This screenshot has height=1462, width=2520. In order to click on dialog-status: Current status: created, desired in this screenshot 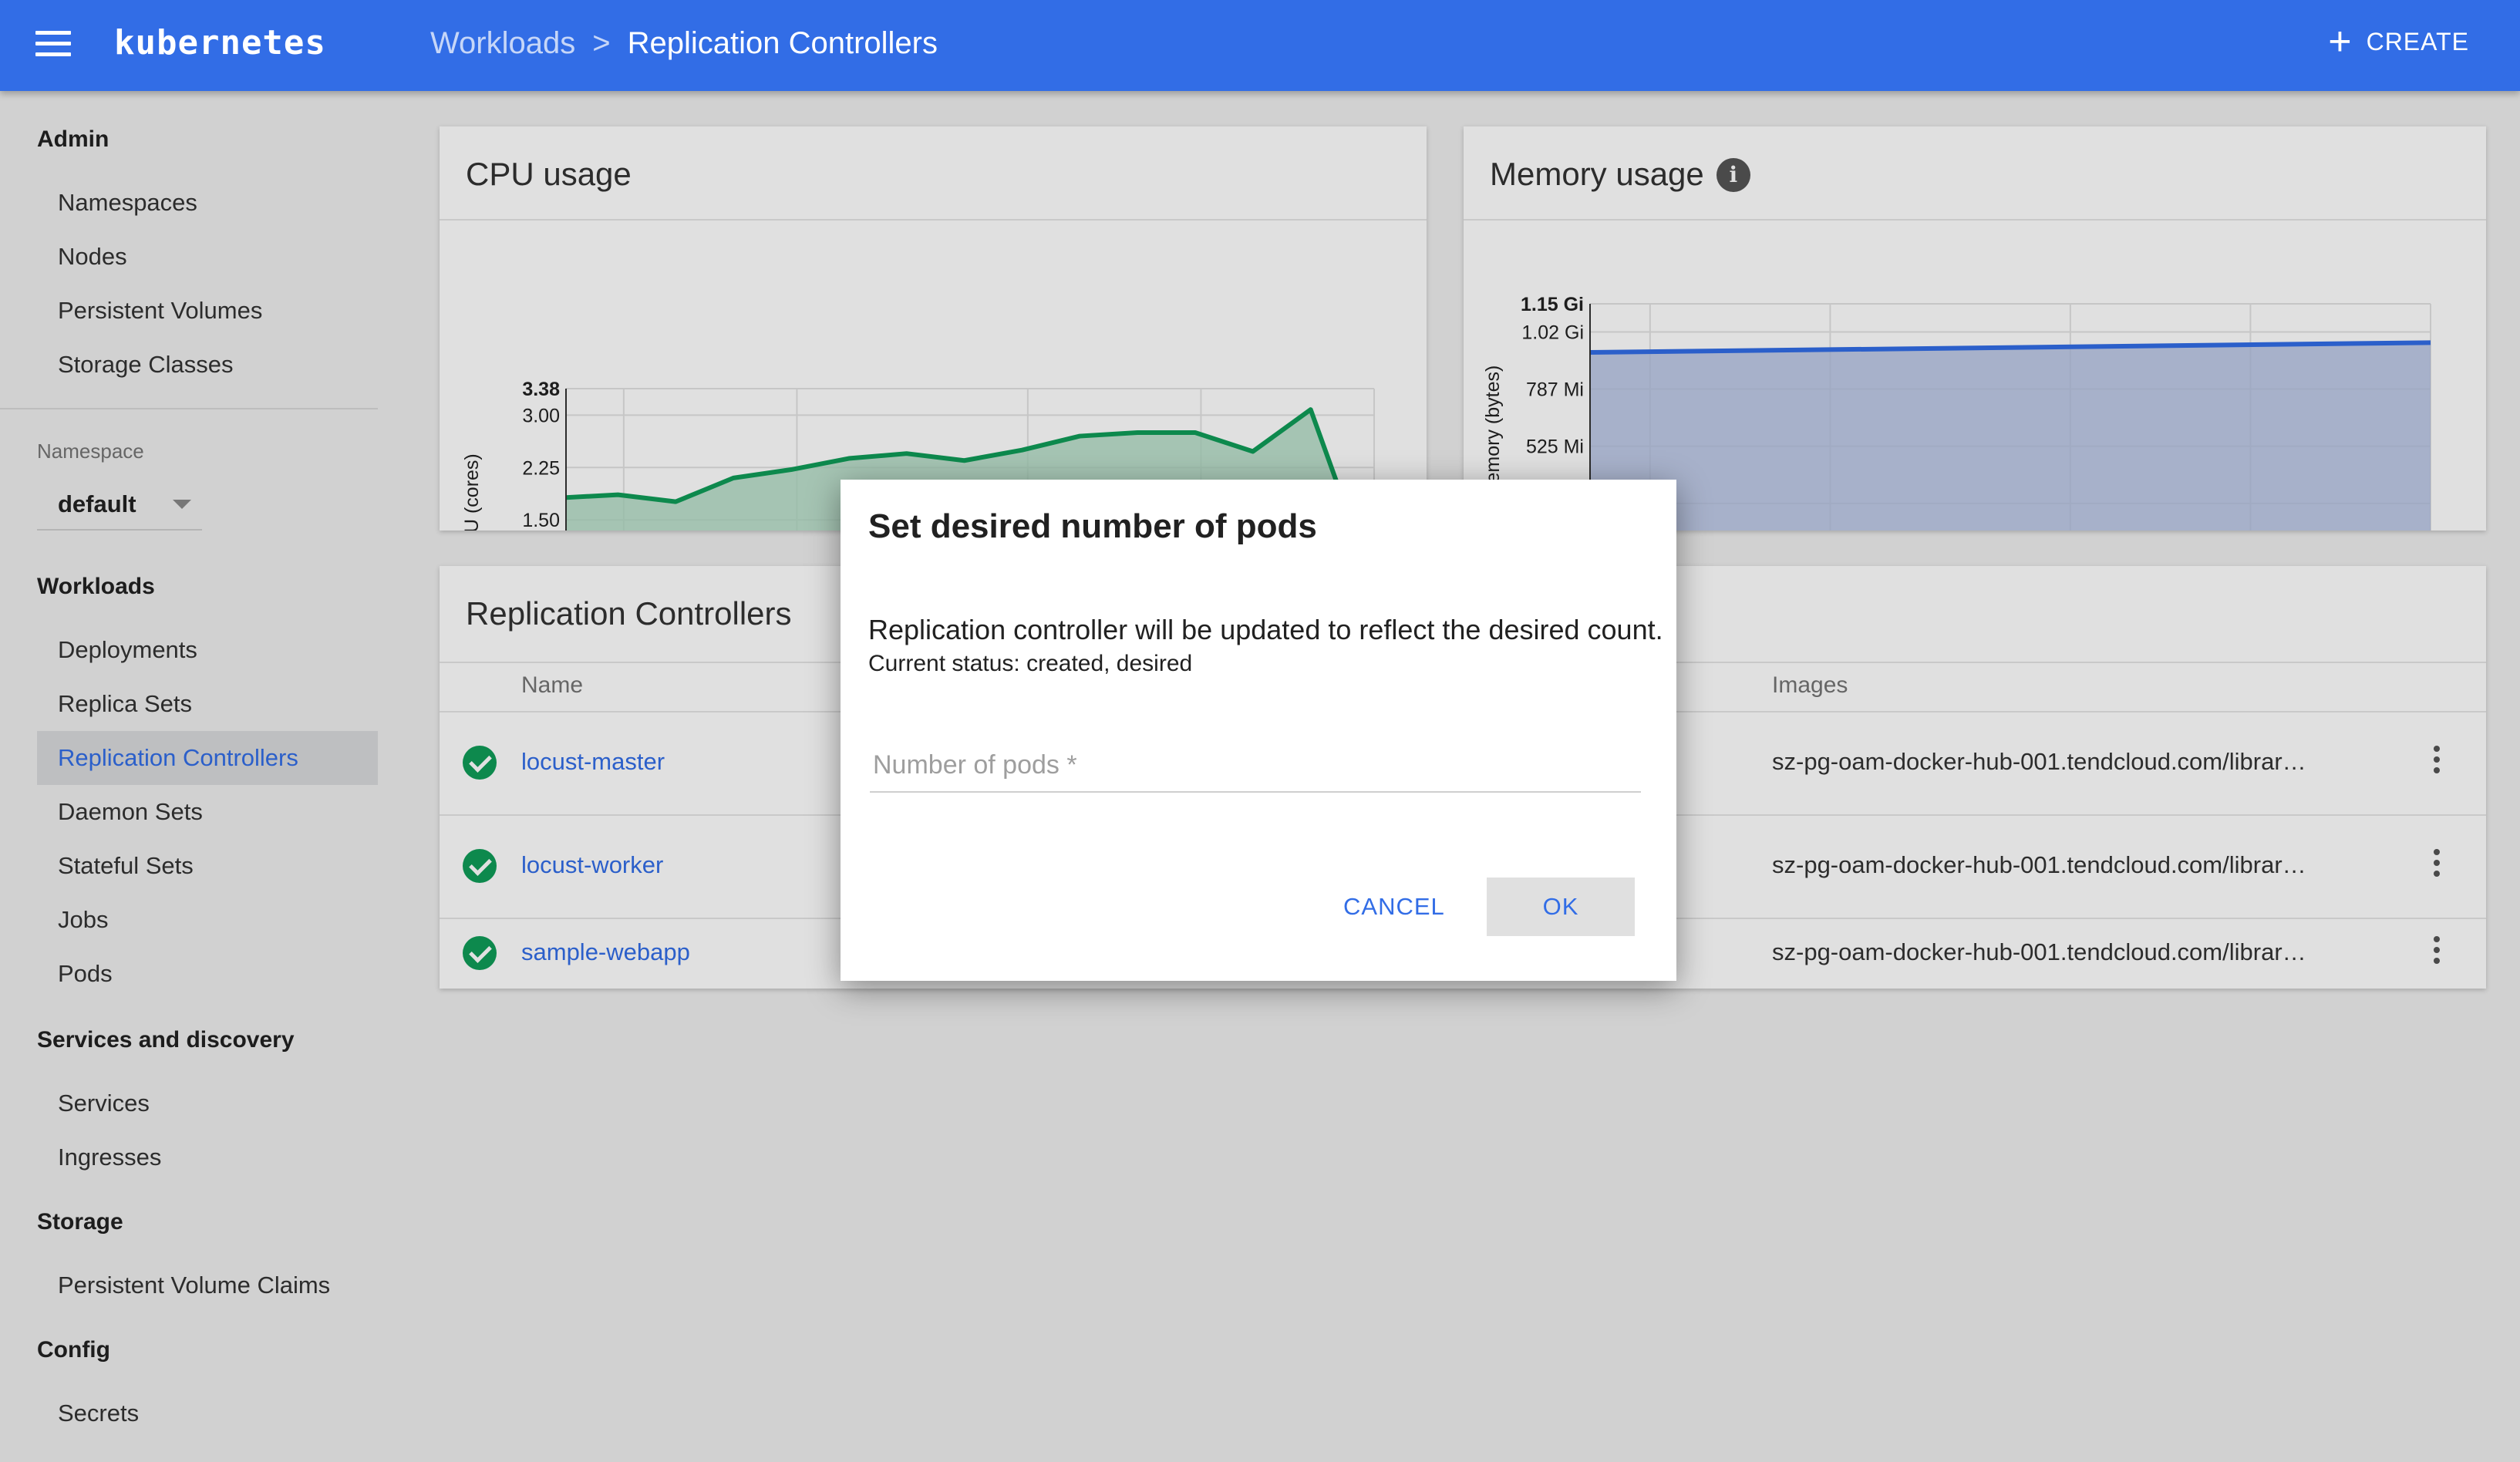, I will do `click(1030, 663)`.